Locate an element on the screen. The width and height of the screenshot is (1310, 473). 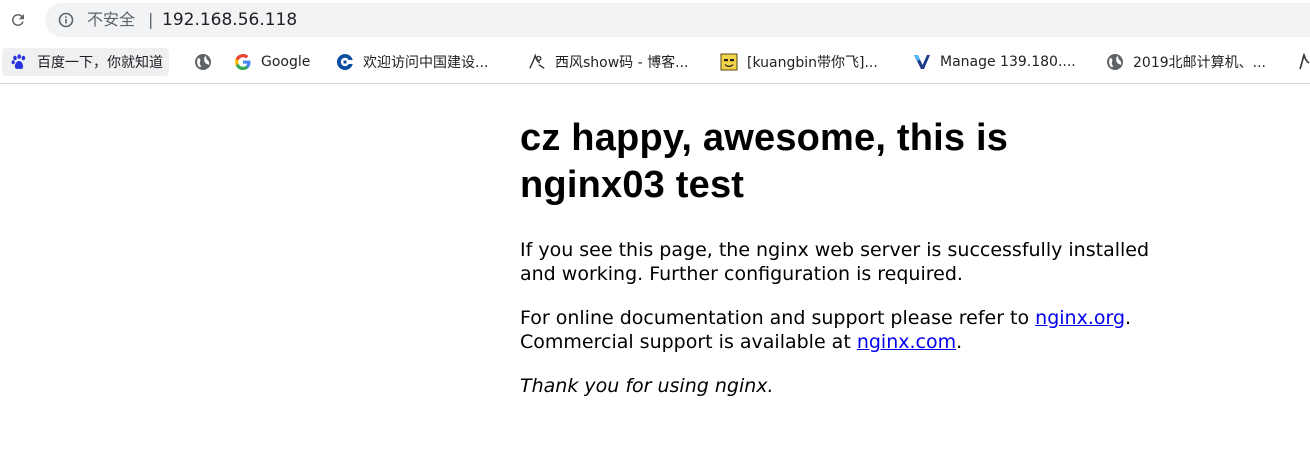
url-text: 192.168.56.118 is located at coordinates (229, 20).